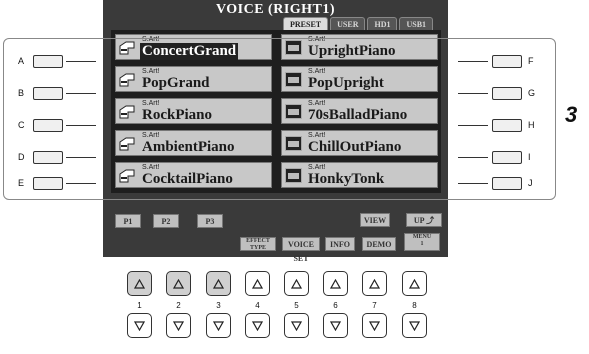  I want to click on side-button-b: B, so click(51, 93).